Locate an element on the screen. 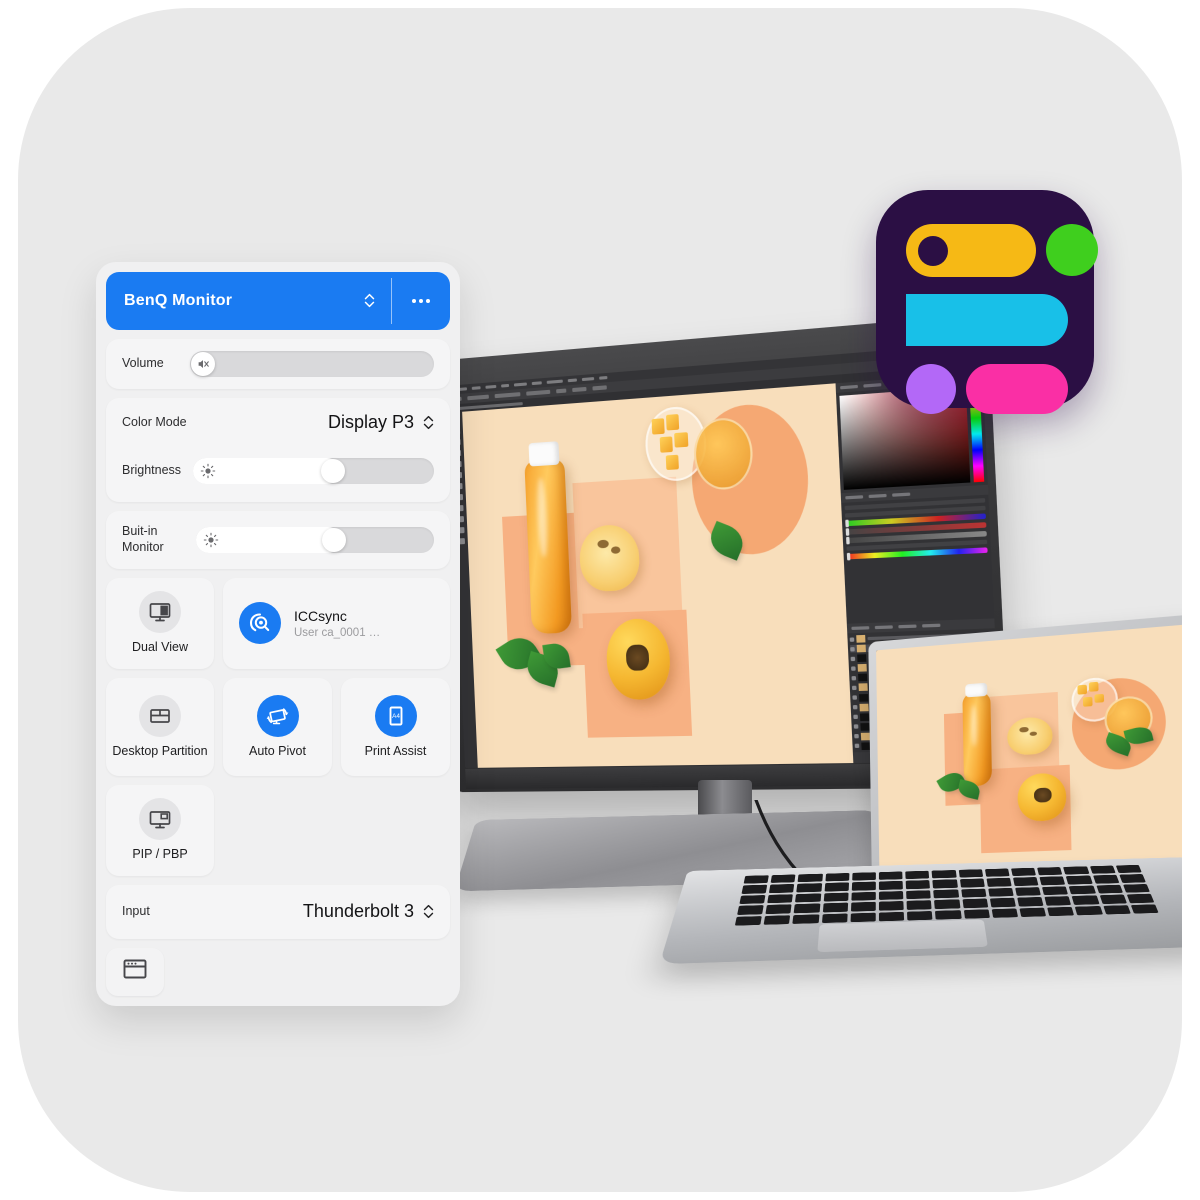 The height and width of the screenshot is (1200, 1200). tile-dual-view: Dual View is located at coordinates (160, 623).